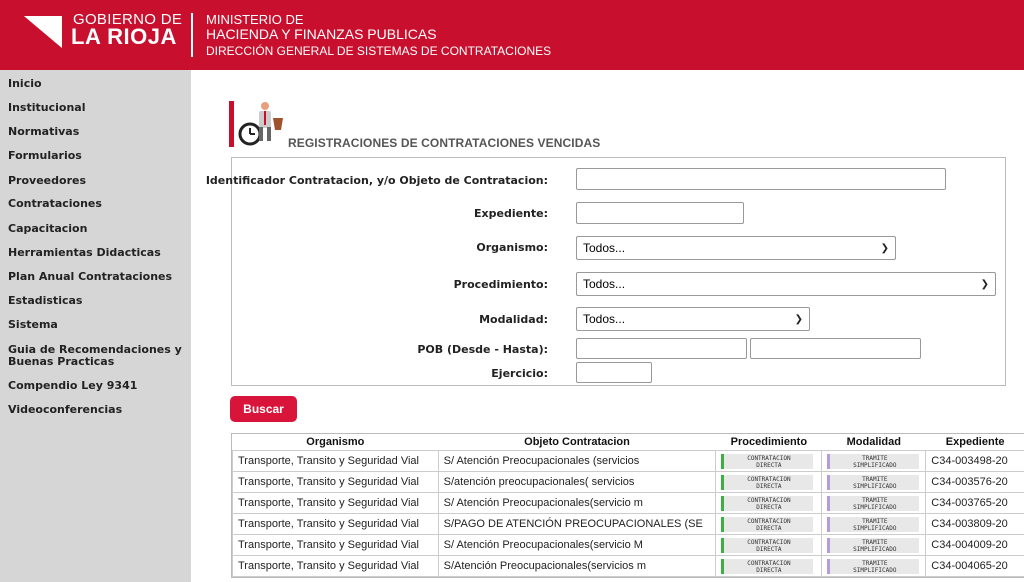  What do you see at coordinates (98, 253) in the screenshot?
I see `sidebar-item-herramientas: Herramientas Didacticas` at bounding box center [98, 253].